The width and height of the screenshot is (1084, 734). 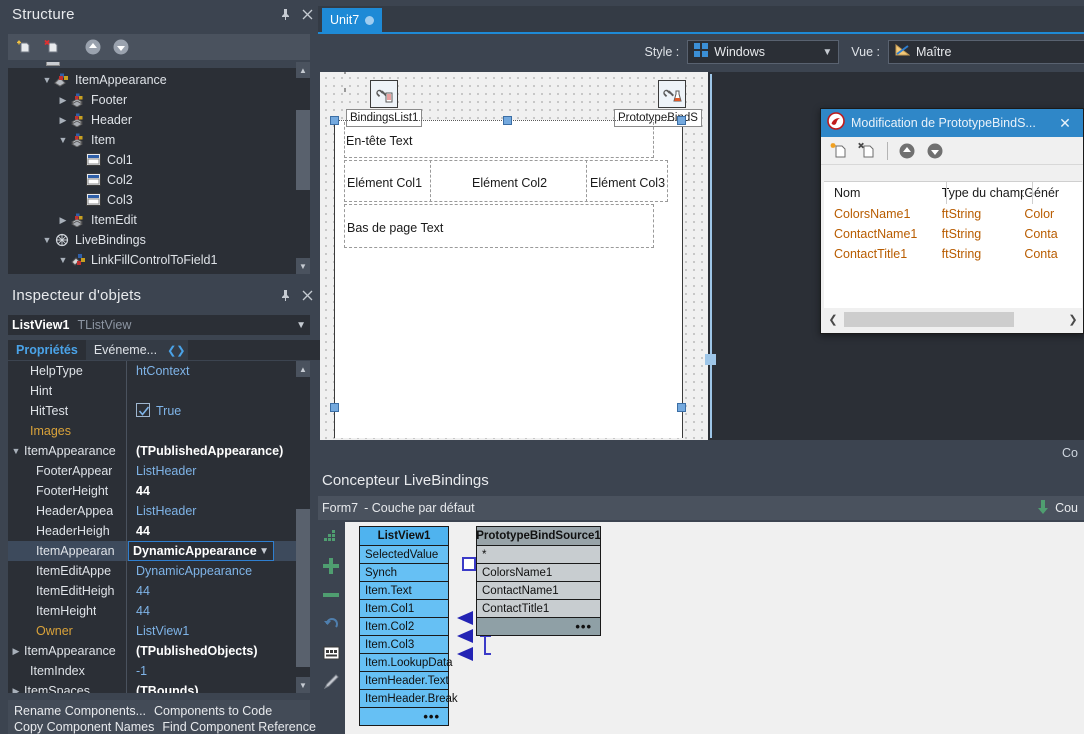 What do you see at coordinates (538, 608) in the screenshot?
I see `binding-row: ContactTitle1` at bounding box center [538, 608].